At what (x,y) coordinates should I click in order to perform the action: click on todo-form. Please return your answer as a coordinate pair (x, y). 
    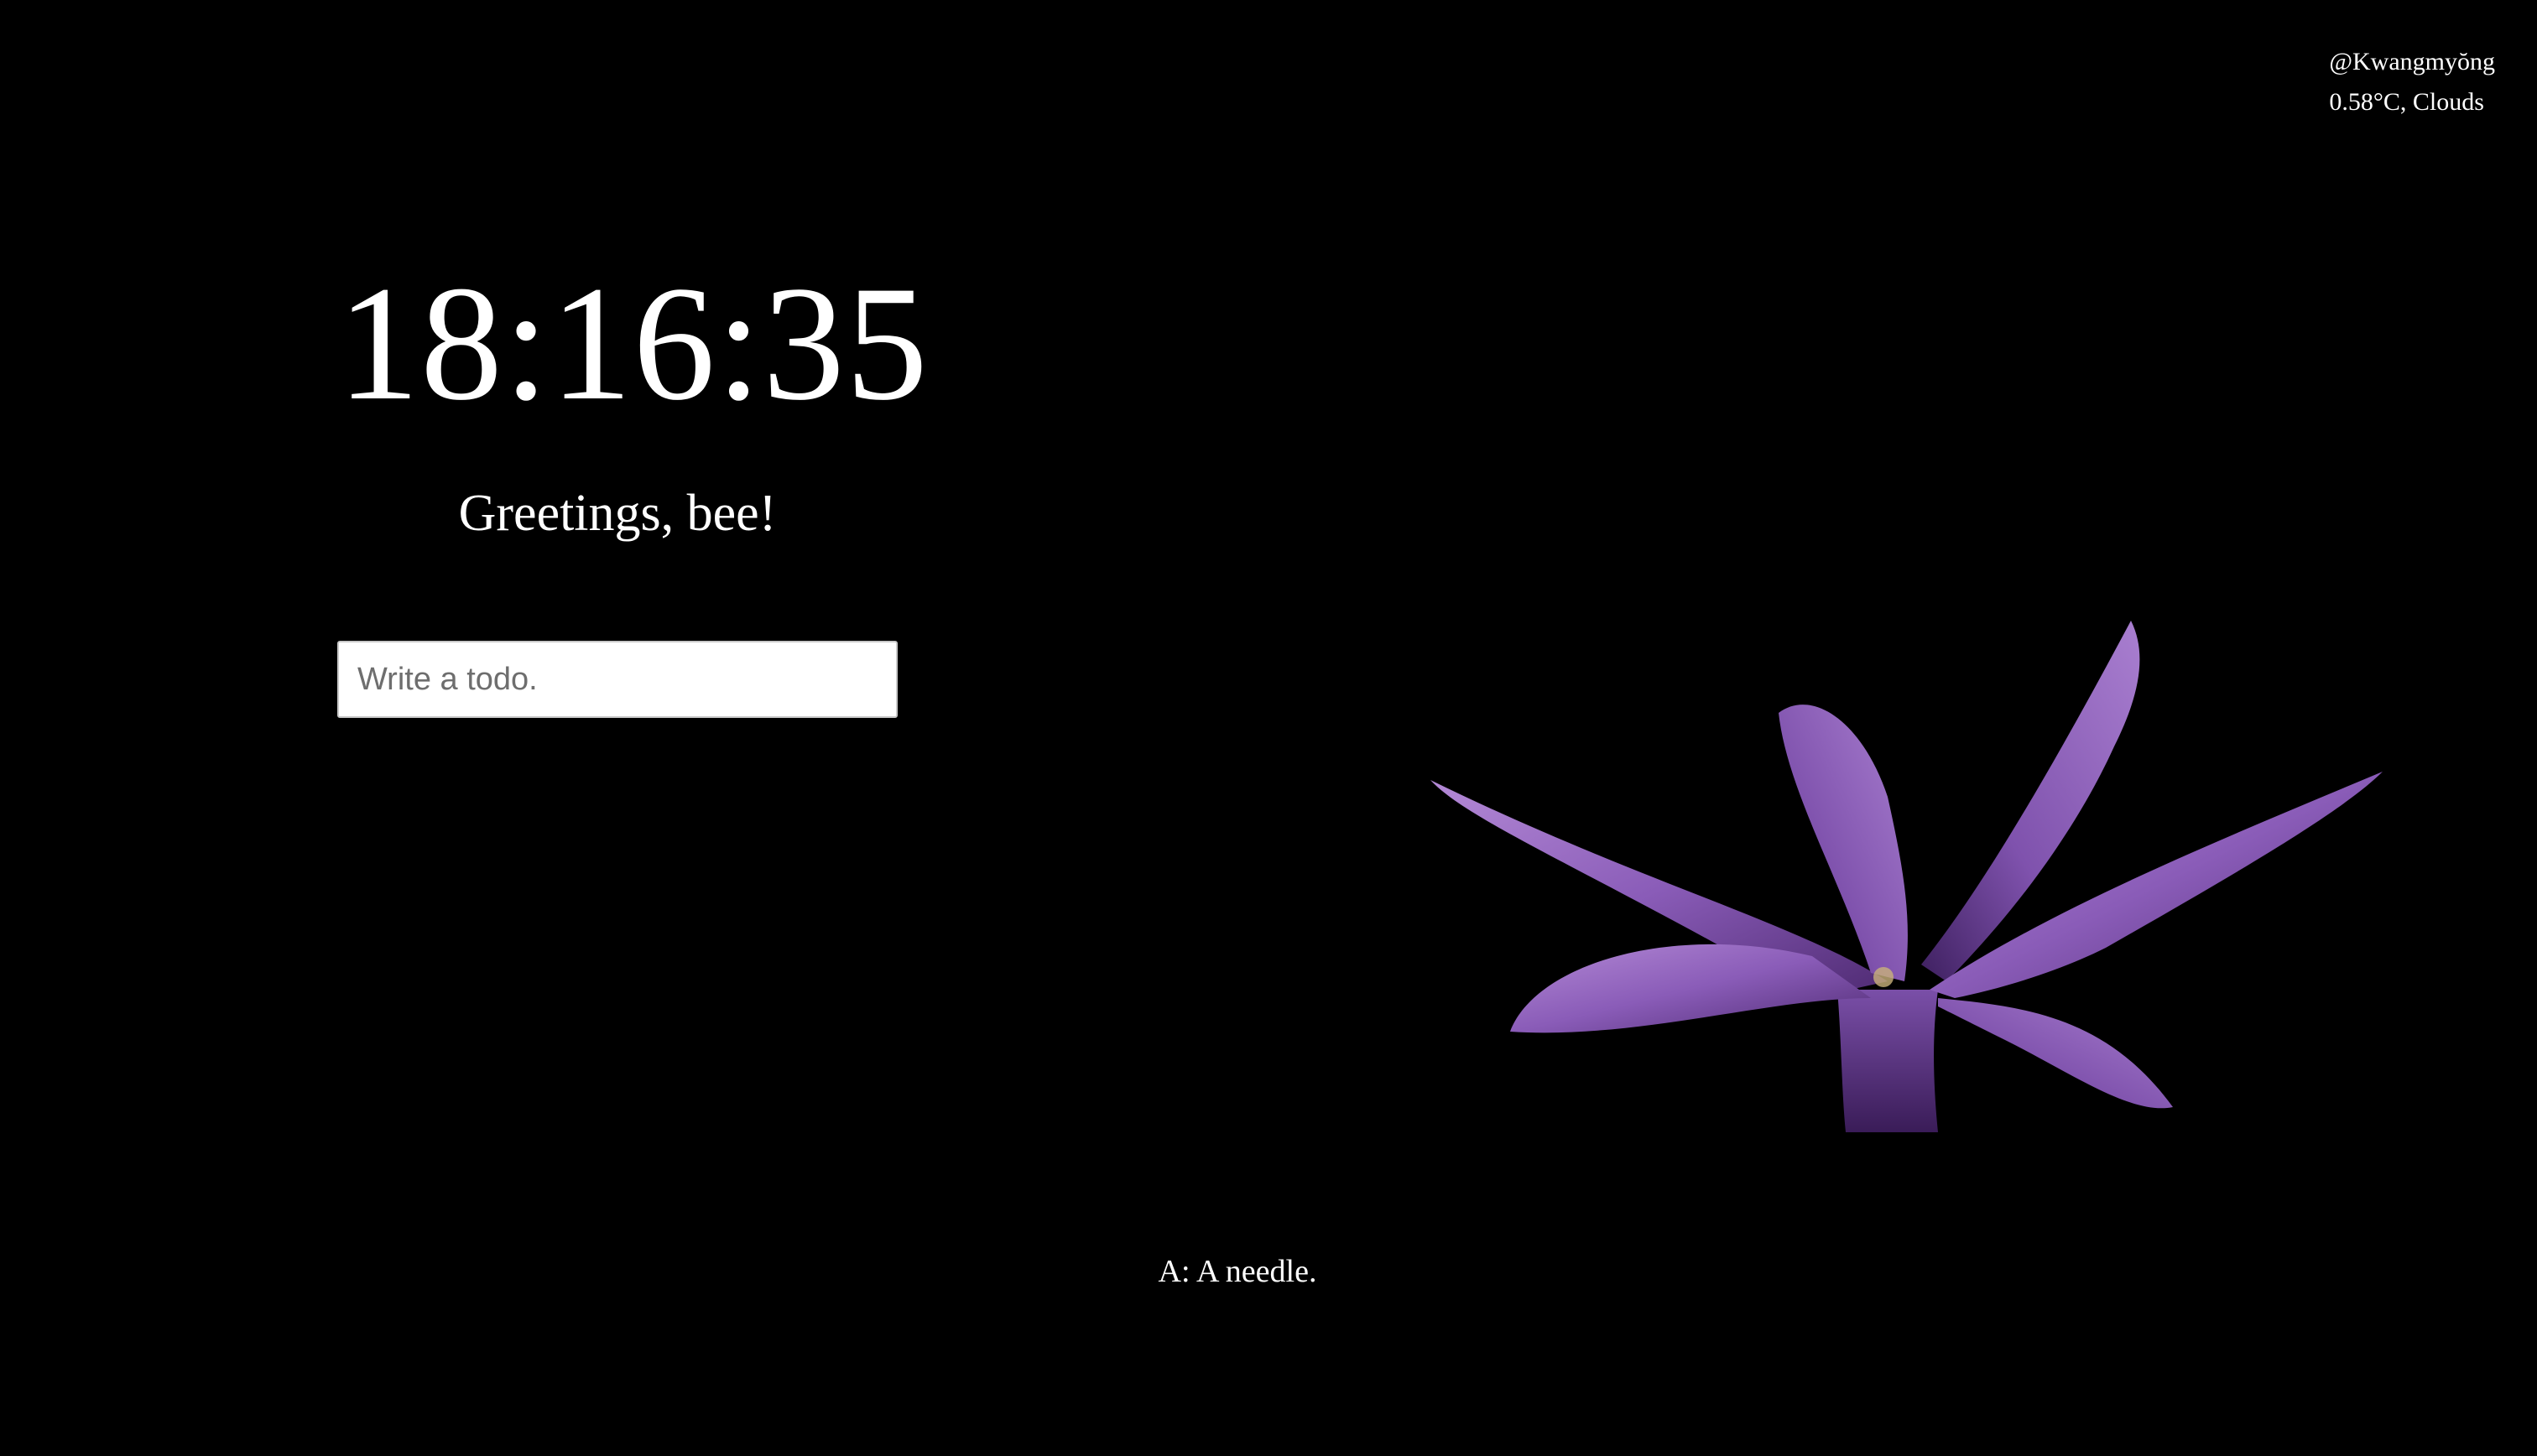
    Looking at the image, I should click on (617, 679).